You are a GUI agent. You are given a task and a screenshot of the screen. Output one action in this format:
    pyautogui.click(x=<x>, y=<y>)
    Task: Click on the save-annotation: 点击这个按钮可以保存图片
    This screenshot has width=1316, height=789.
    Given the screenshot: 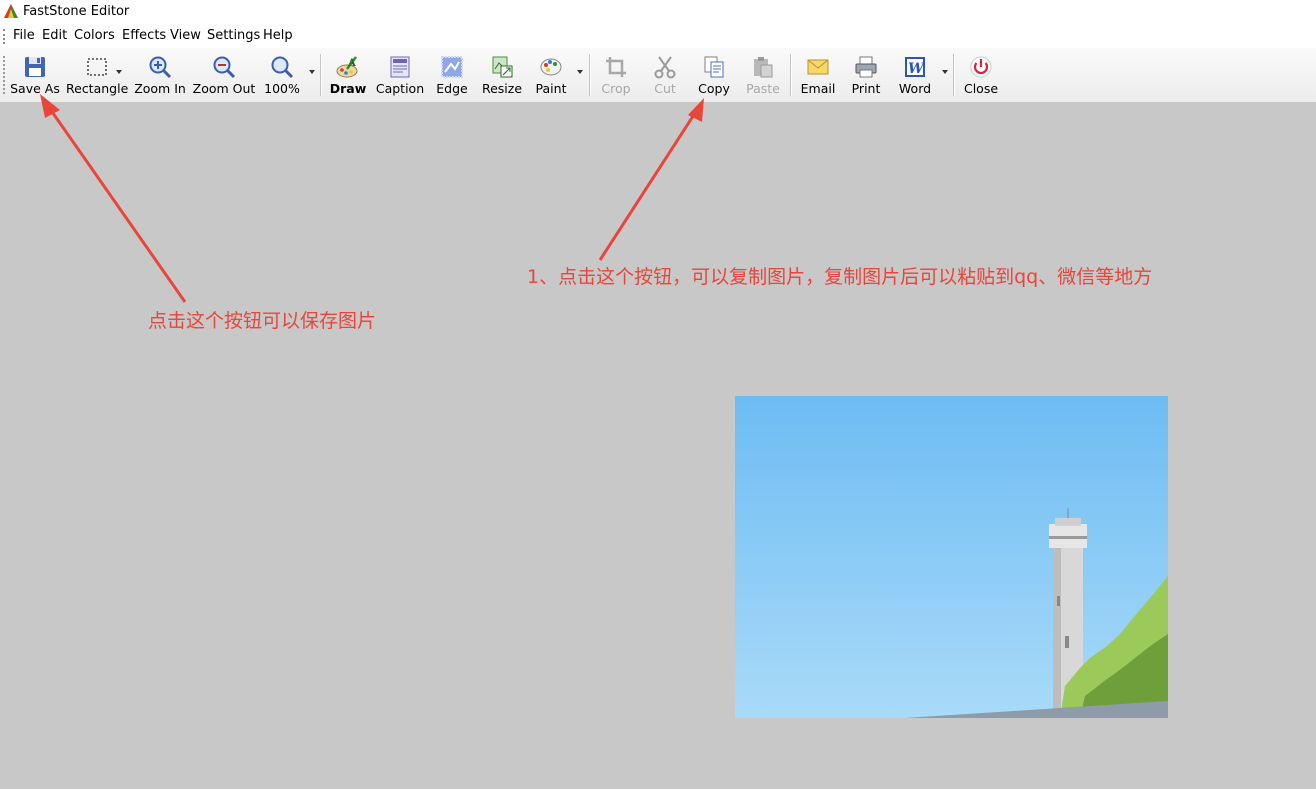 What is the action you would take?
    pyautogui.click(x=262, y=321)
    